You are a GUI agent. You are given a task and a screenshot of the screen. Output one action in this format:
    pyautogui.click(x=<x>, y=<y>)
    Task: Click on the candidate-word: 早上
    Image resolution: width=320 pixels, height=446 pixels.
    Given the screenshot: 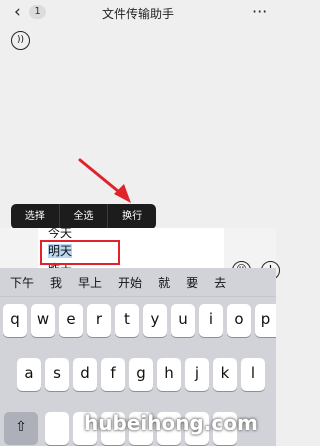 What is the action you would take?
    pyautogui.click(x=90, y=282)
    